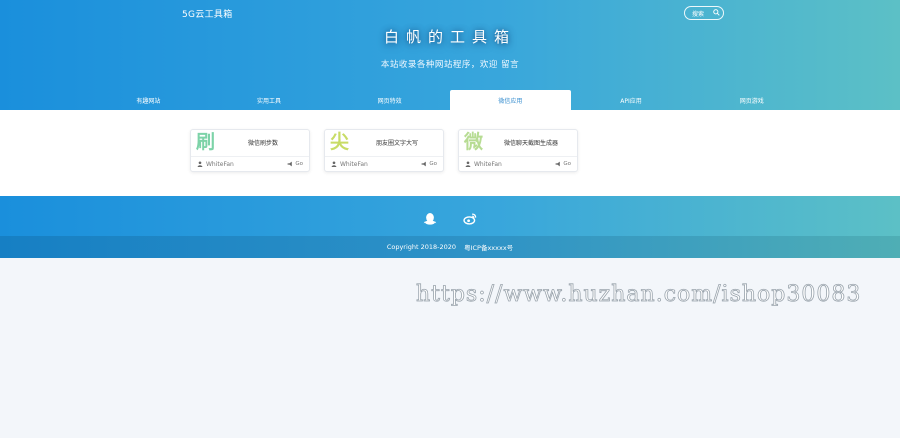 The image size is (900, 438). I want to click on card-title: 微信聊天截图生成器, so click(531, 142).